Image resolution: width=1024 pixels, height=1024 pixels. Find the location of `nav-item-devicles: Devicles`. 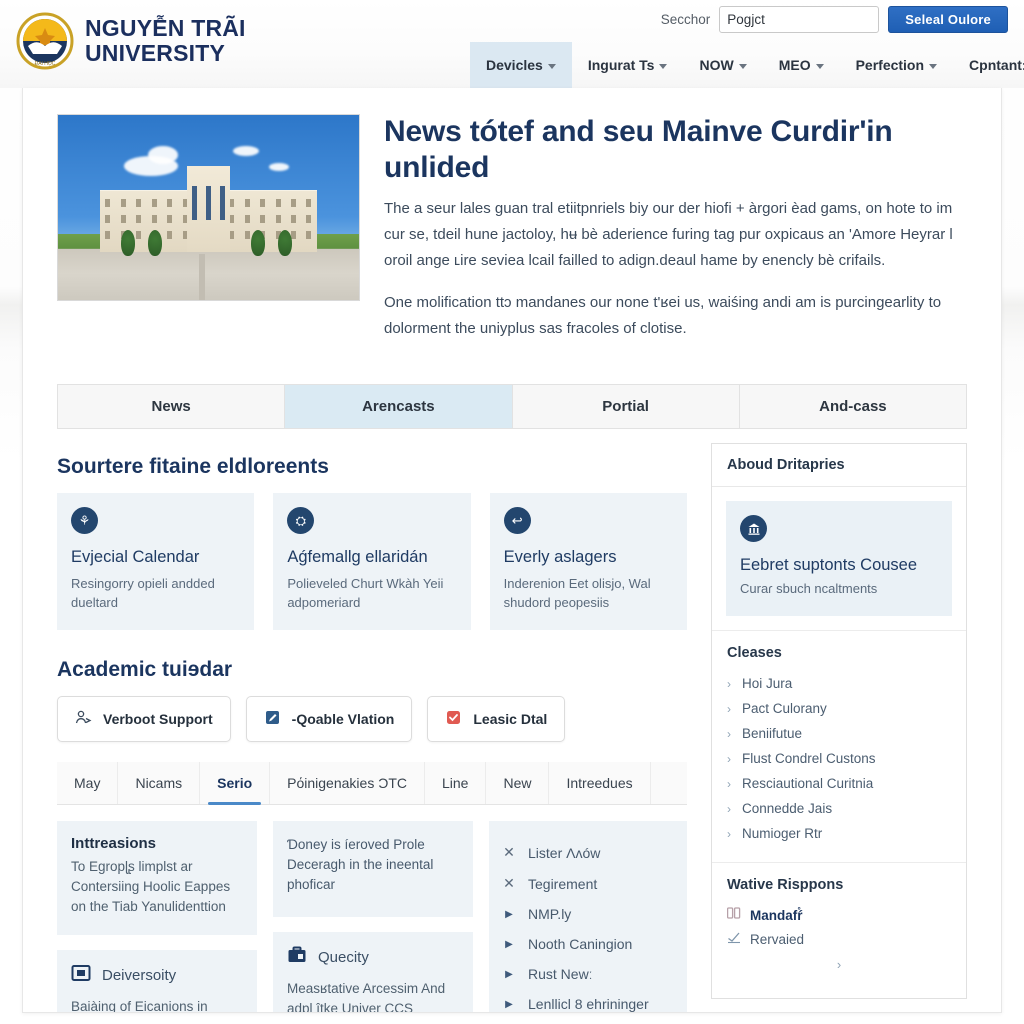

nav-item-devicles: Devicles is located at coordinates (521, 65).